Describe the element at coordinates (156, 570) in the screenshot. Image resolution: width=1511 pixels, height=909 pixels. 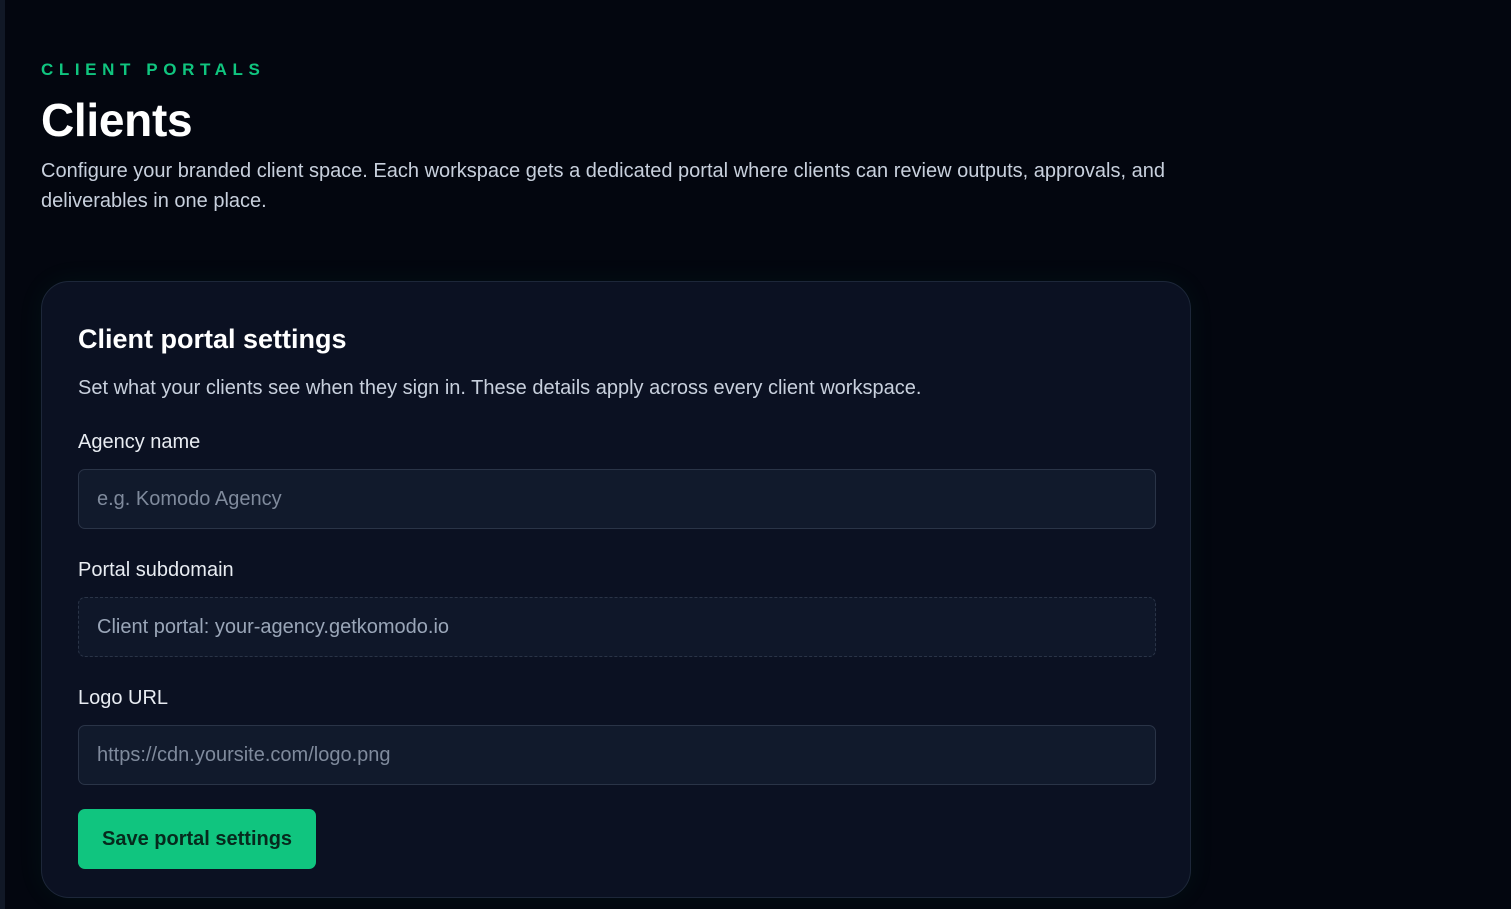
I see `portal-subdomain-label: Portal subdomain` at that location.